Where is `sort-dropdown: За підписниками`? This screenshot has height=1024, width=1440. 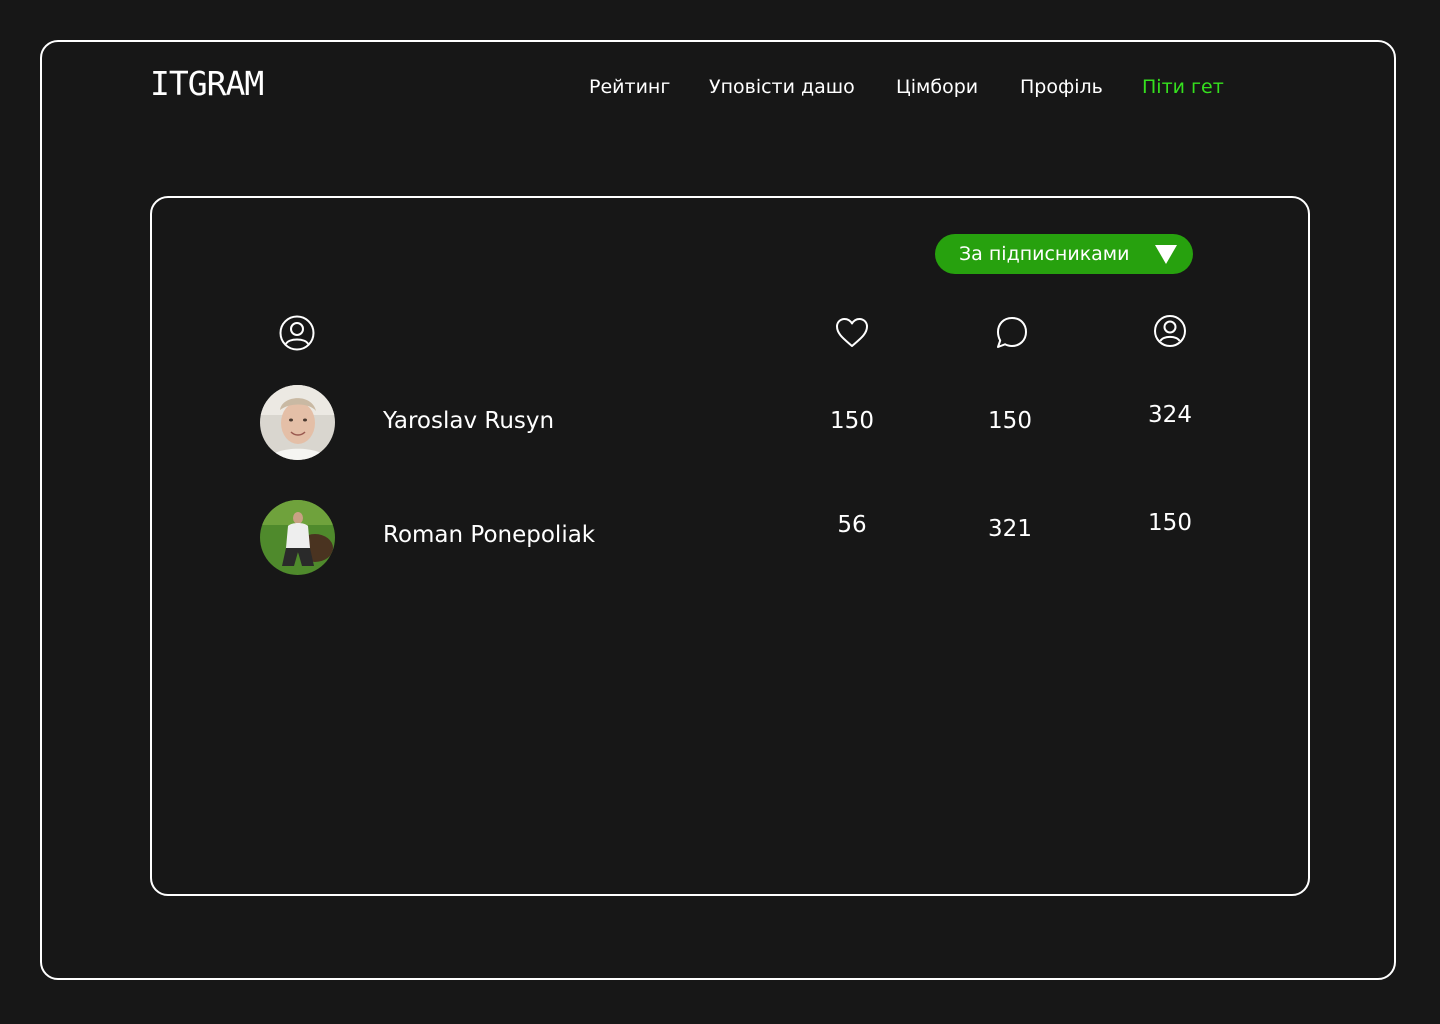 sort-dropdown: За підписниками is located at coordinates (1064, 254).